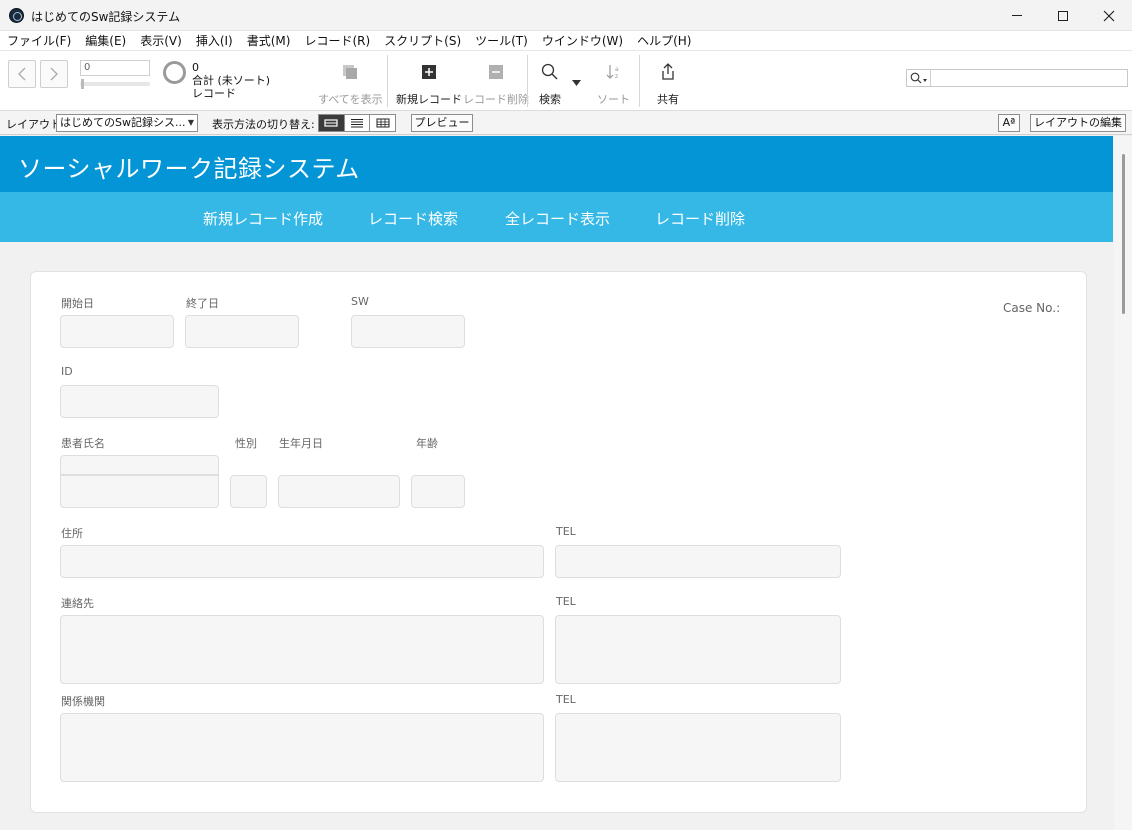  What do you see at coordinates (263, 218) in the screenshot?
I see `nav-new-record-button: 新規レコード作成` at bounding box center [263, 218].